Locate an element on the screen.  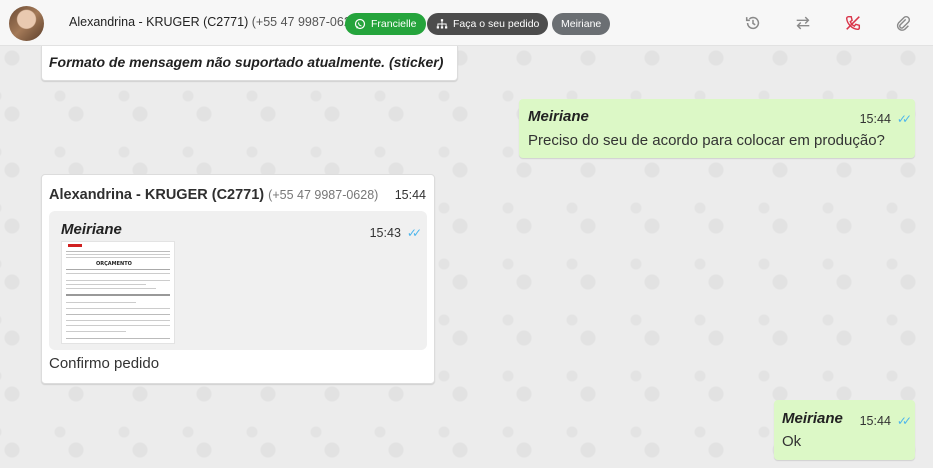
attach-icon is located at coordinates (903, 23).